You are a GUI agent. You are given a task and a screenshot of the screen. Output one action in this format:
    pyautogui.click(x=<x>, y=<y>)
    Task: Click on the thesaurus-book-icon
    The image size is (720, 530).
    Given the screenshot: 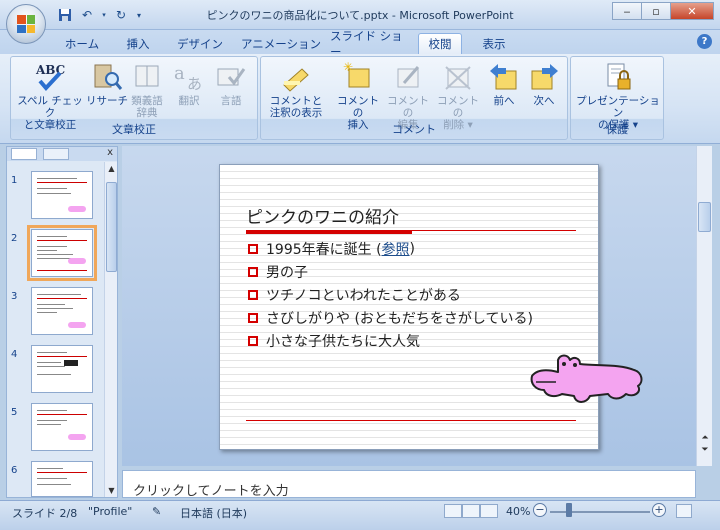 What is the action you would take?
    pyautogui.click(x=147, y=77)
    